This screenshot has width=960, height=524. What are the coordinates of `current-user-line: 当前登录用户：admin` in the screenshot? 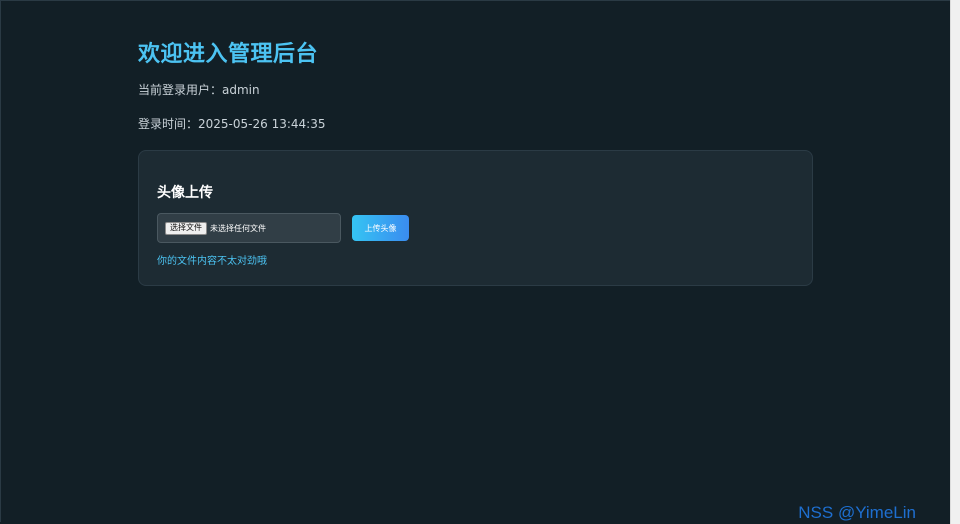 It's located at (475, 90).